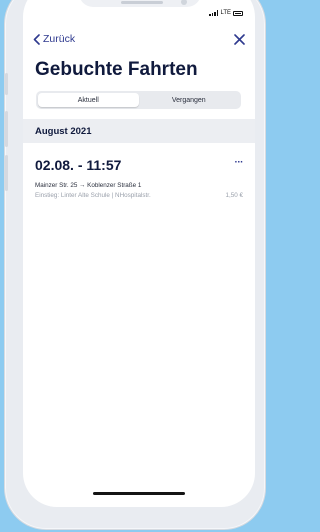 Image resolution: width=320 pixels, height=532 pixels. I want to click on close-button, so click(239, 40).